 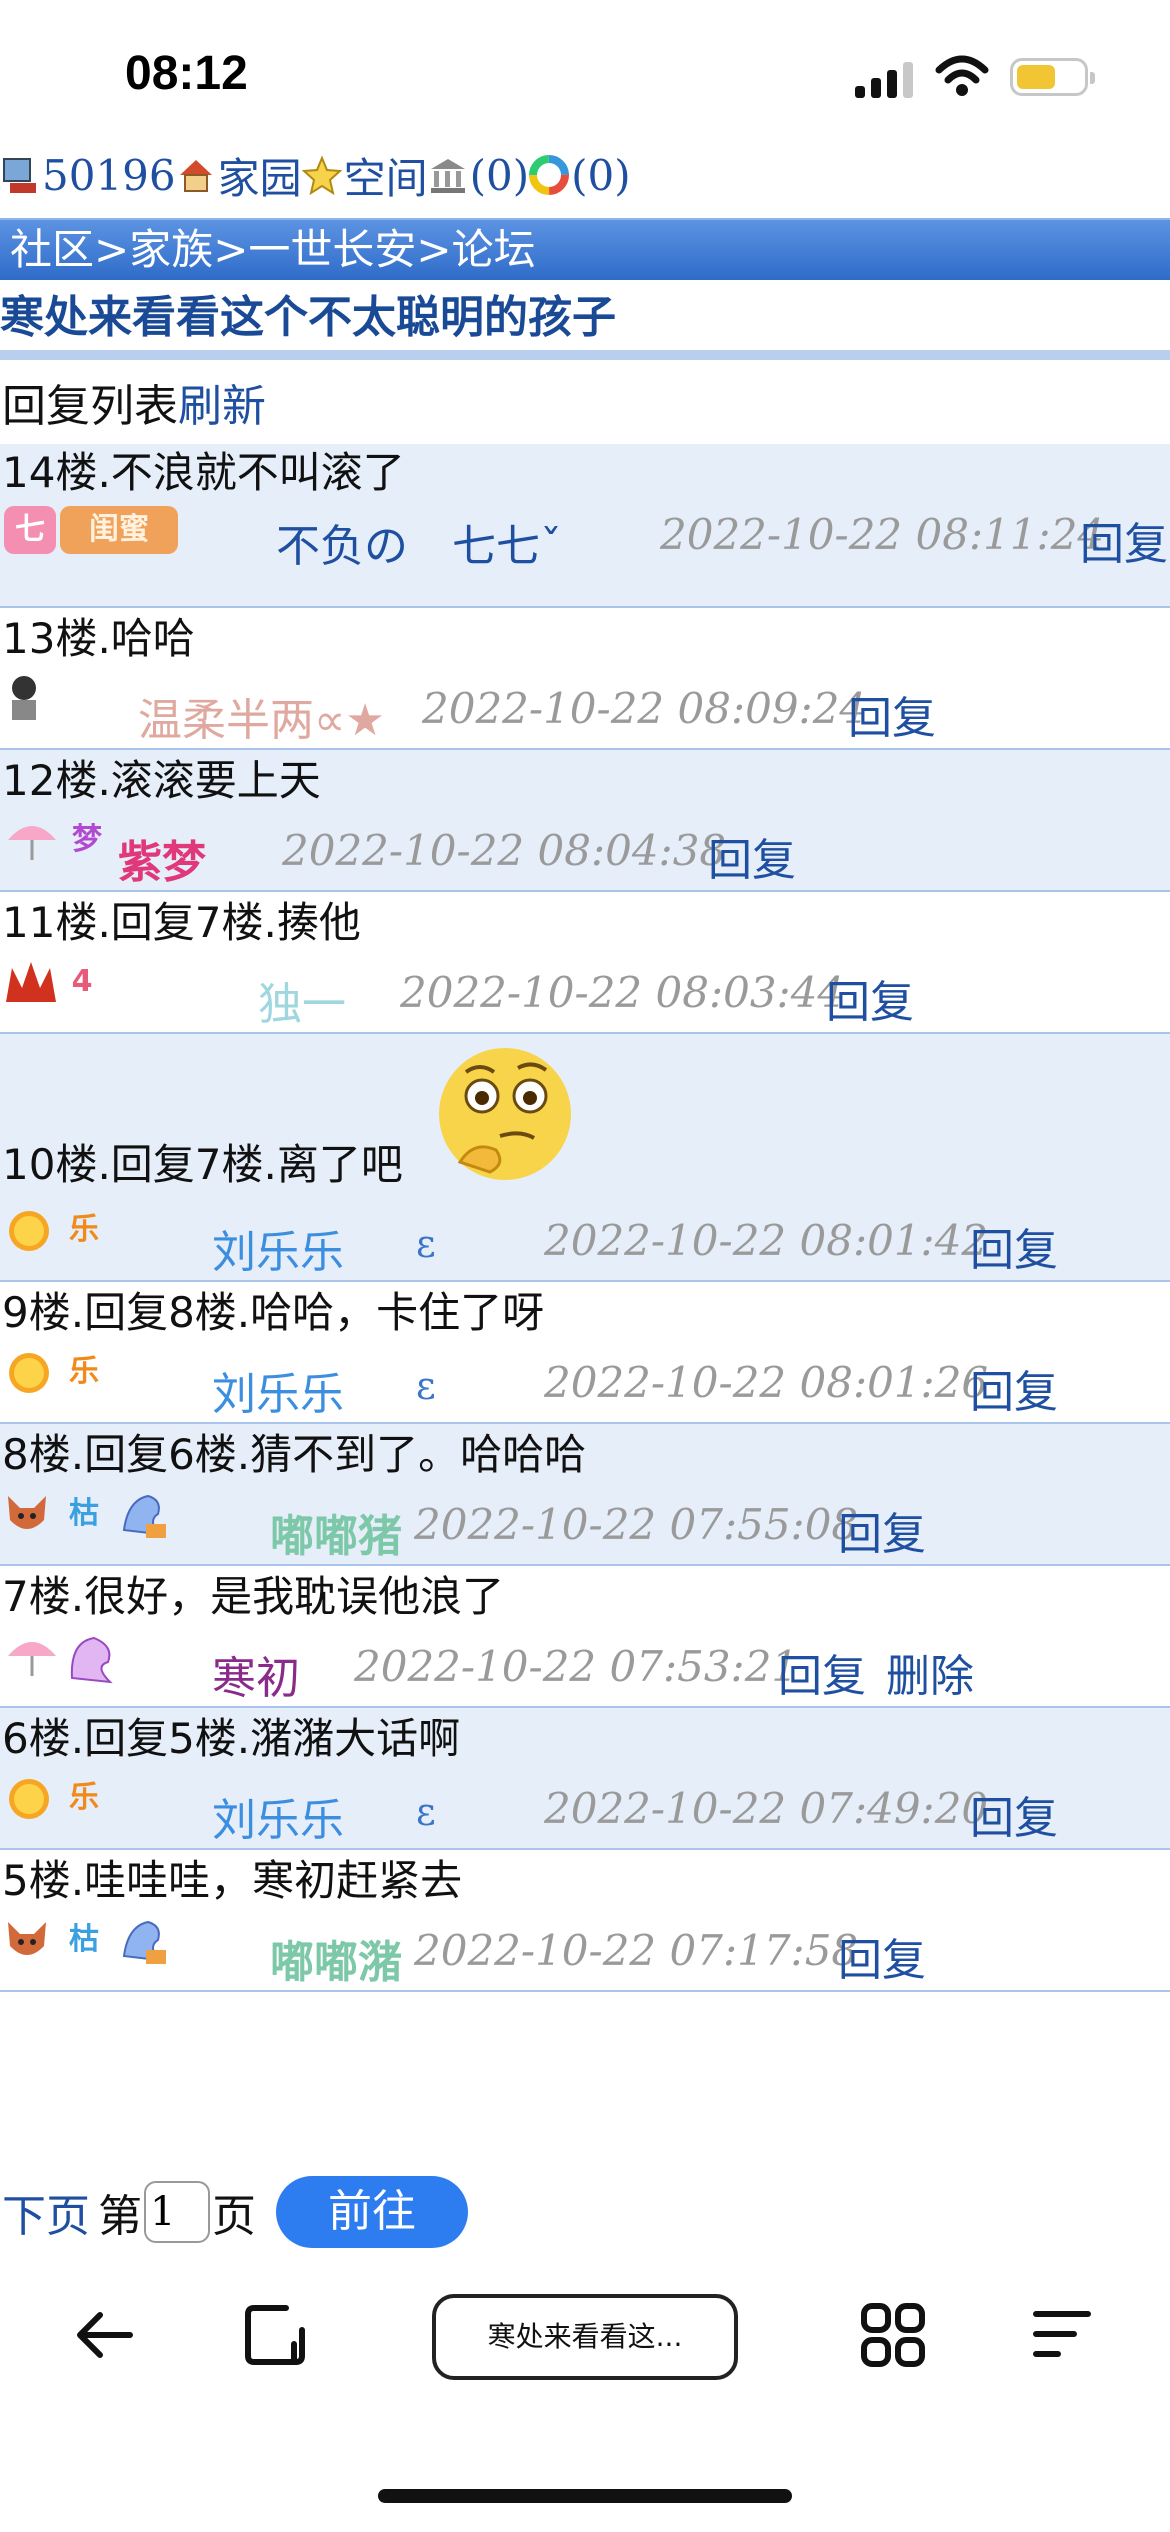 I want to click on page-number-input, so click(x=177, y=2212).